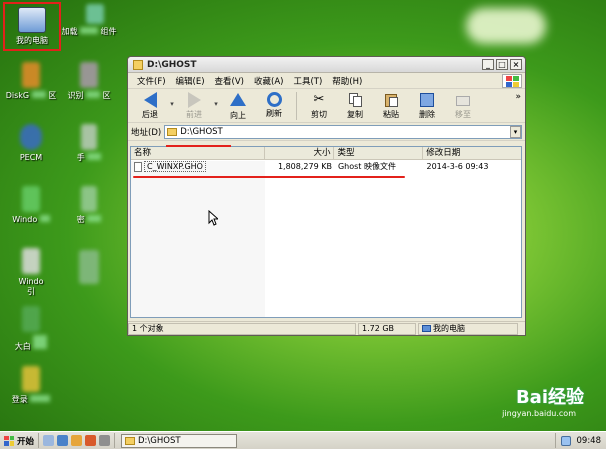  I want to click on desktop-icon-windows-2: Windo 引, so click(31, 272).